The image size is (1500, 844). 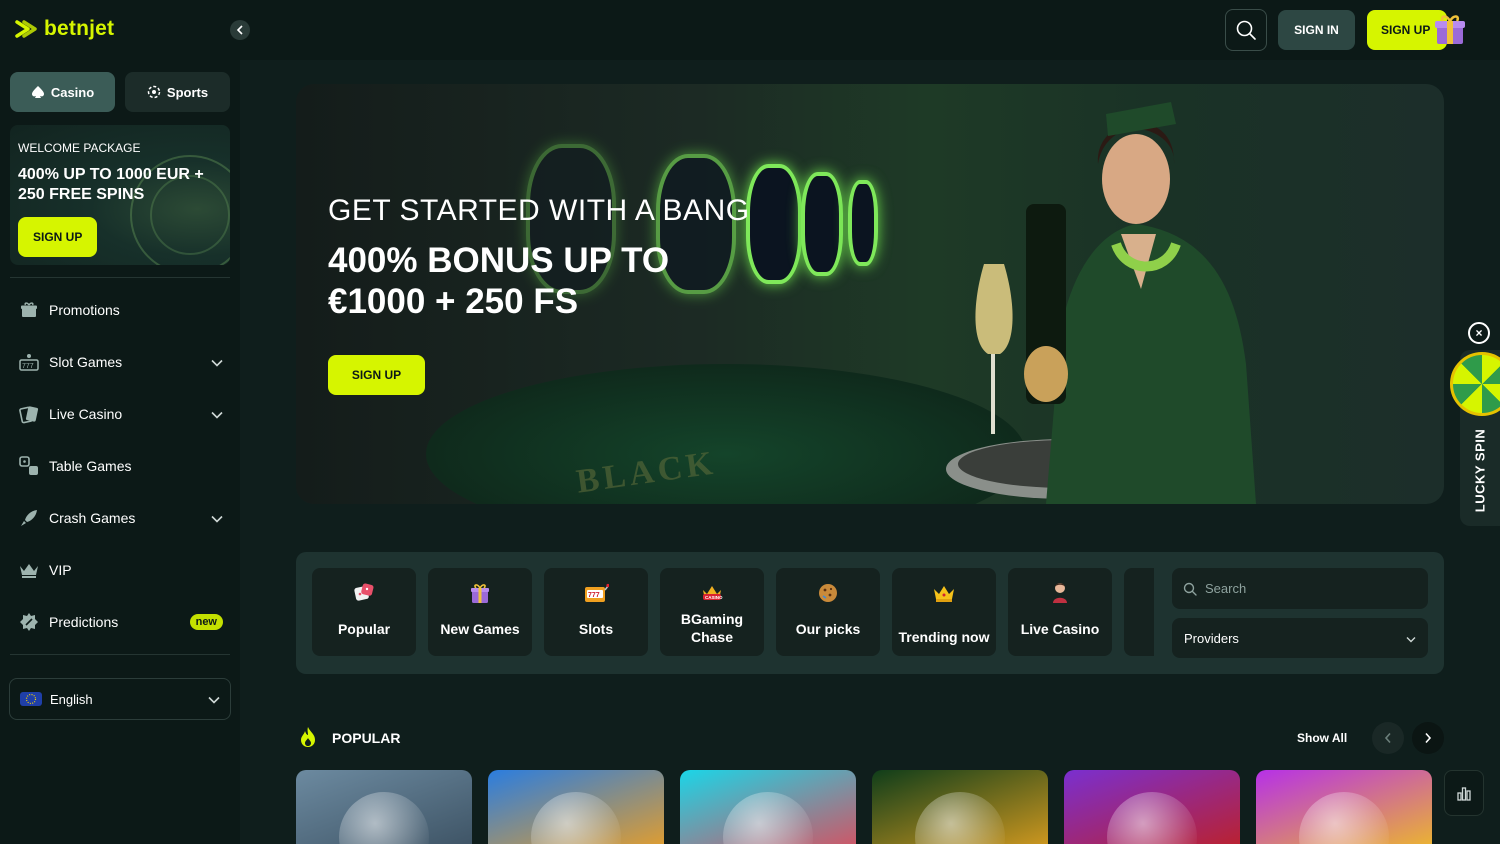 I want to click on tab-casino: Casino, so click(x=62, y=92).